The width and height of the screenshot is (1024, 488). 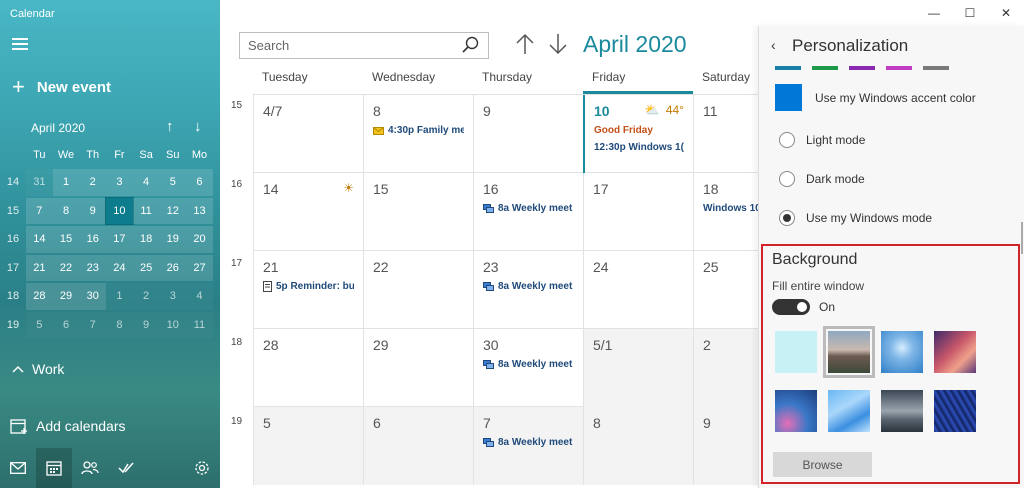 What do you see at coordinates (638, 212) in the screenshot?
I see `day-cell: 17` at bounding box center [638, 212].